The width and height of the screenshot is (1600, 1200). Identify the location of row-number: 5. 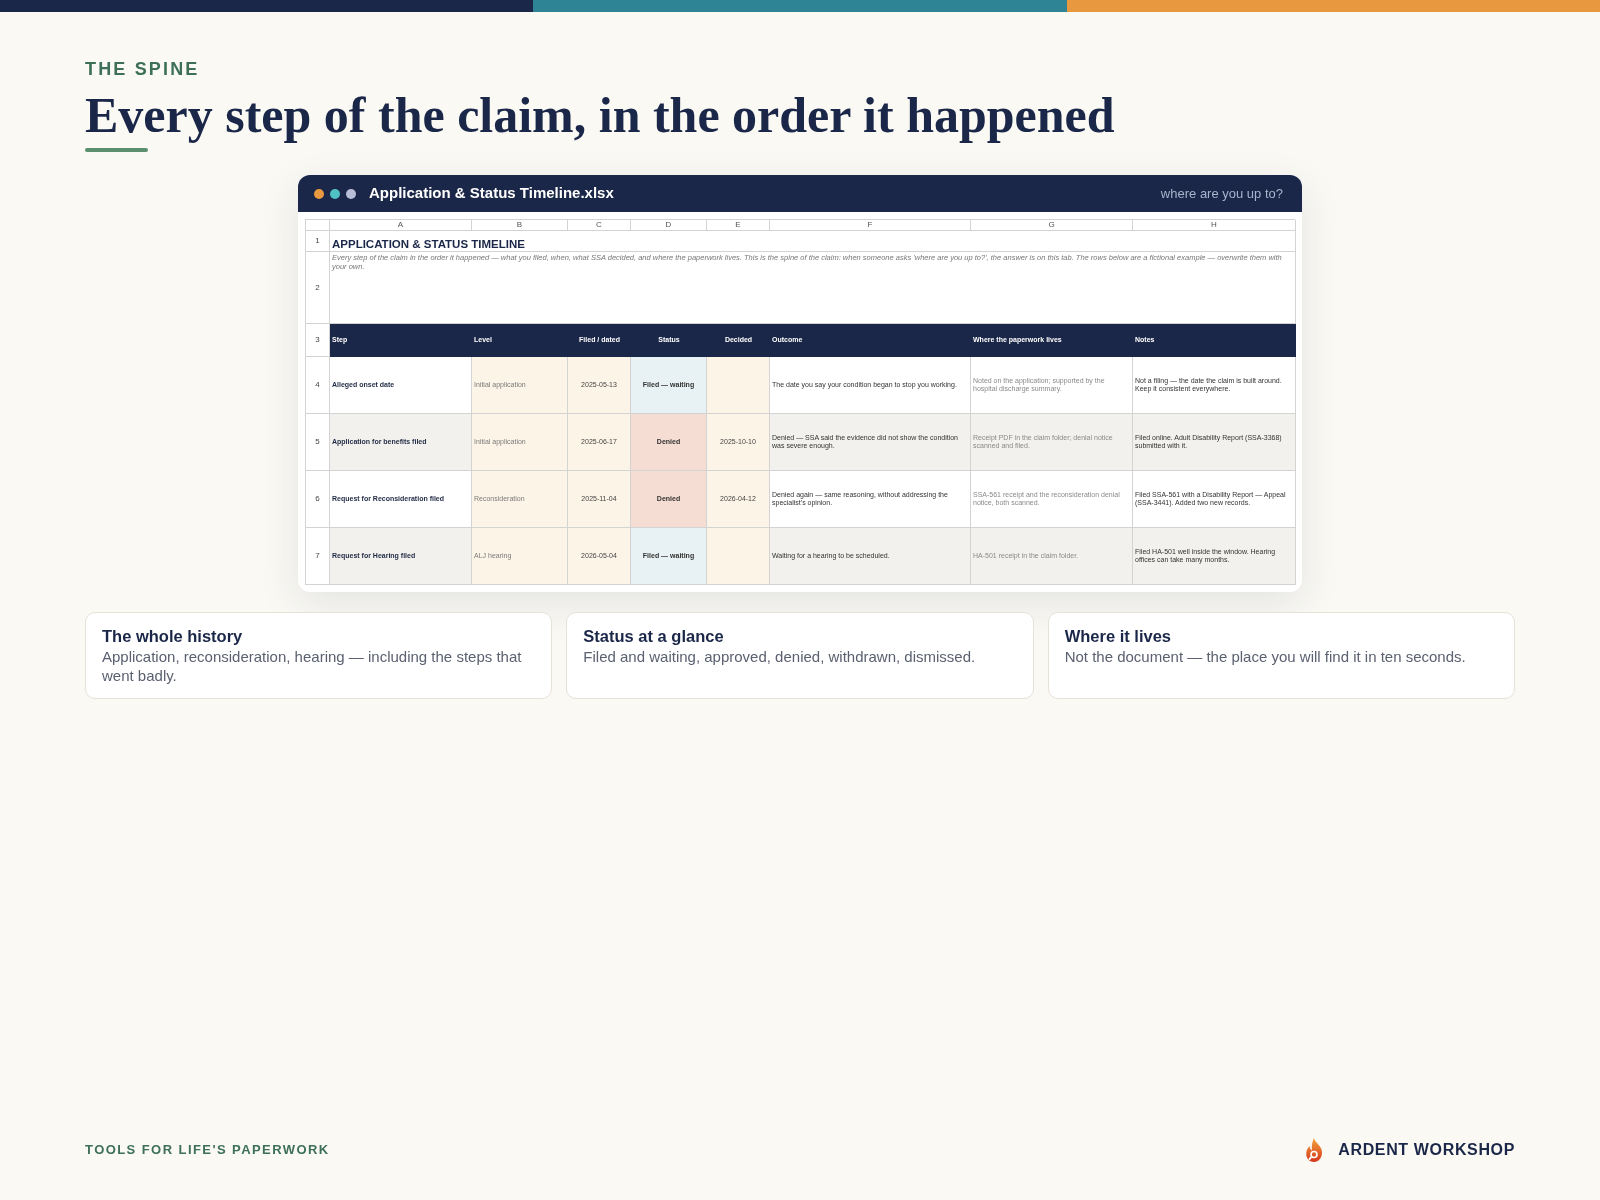
(318, 442).